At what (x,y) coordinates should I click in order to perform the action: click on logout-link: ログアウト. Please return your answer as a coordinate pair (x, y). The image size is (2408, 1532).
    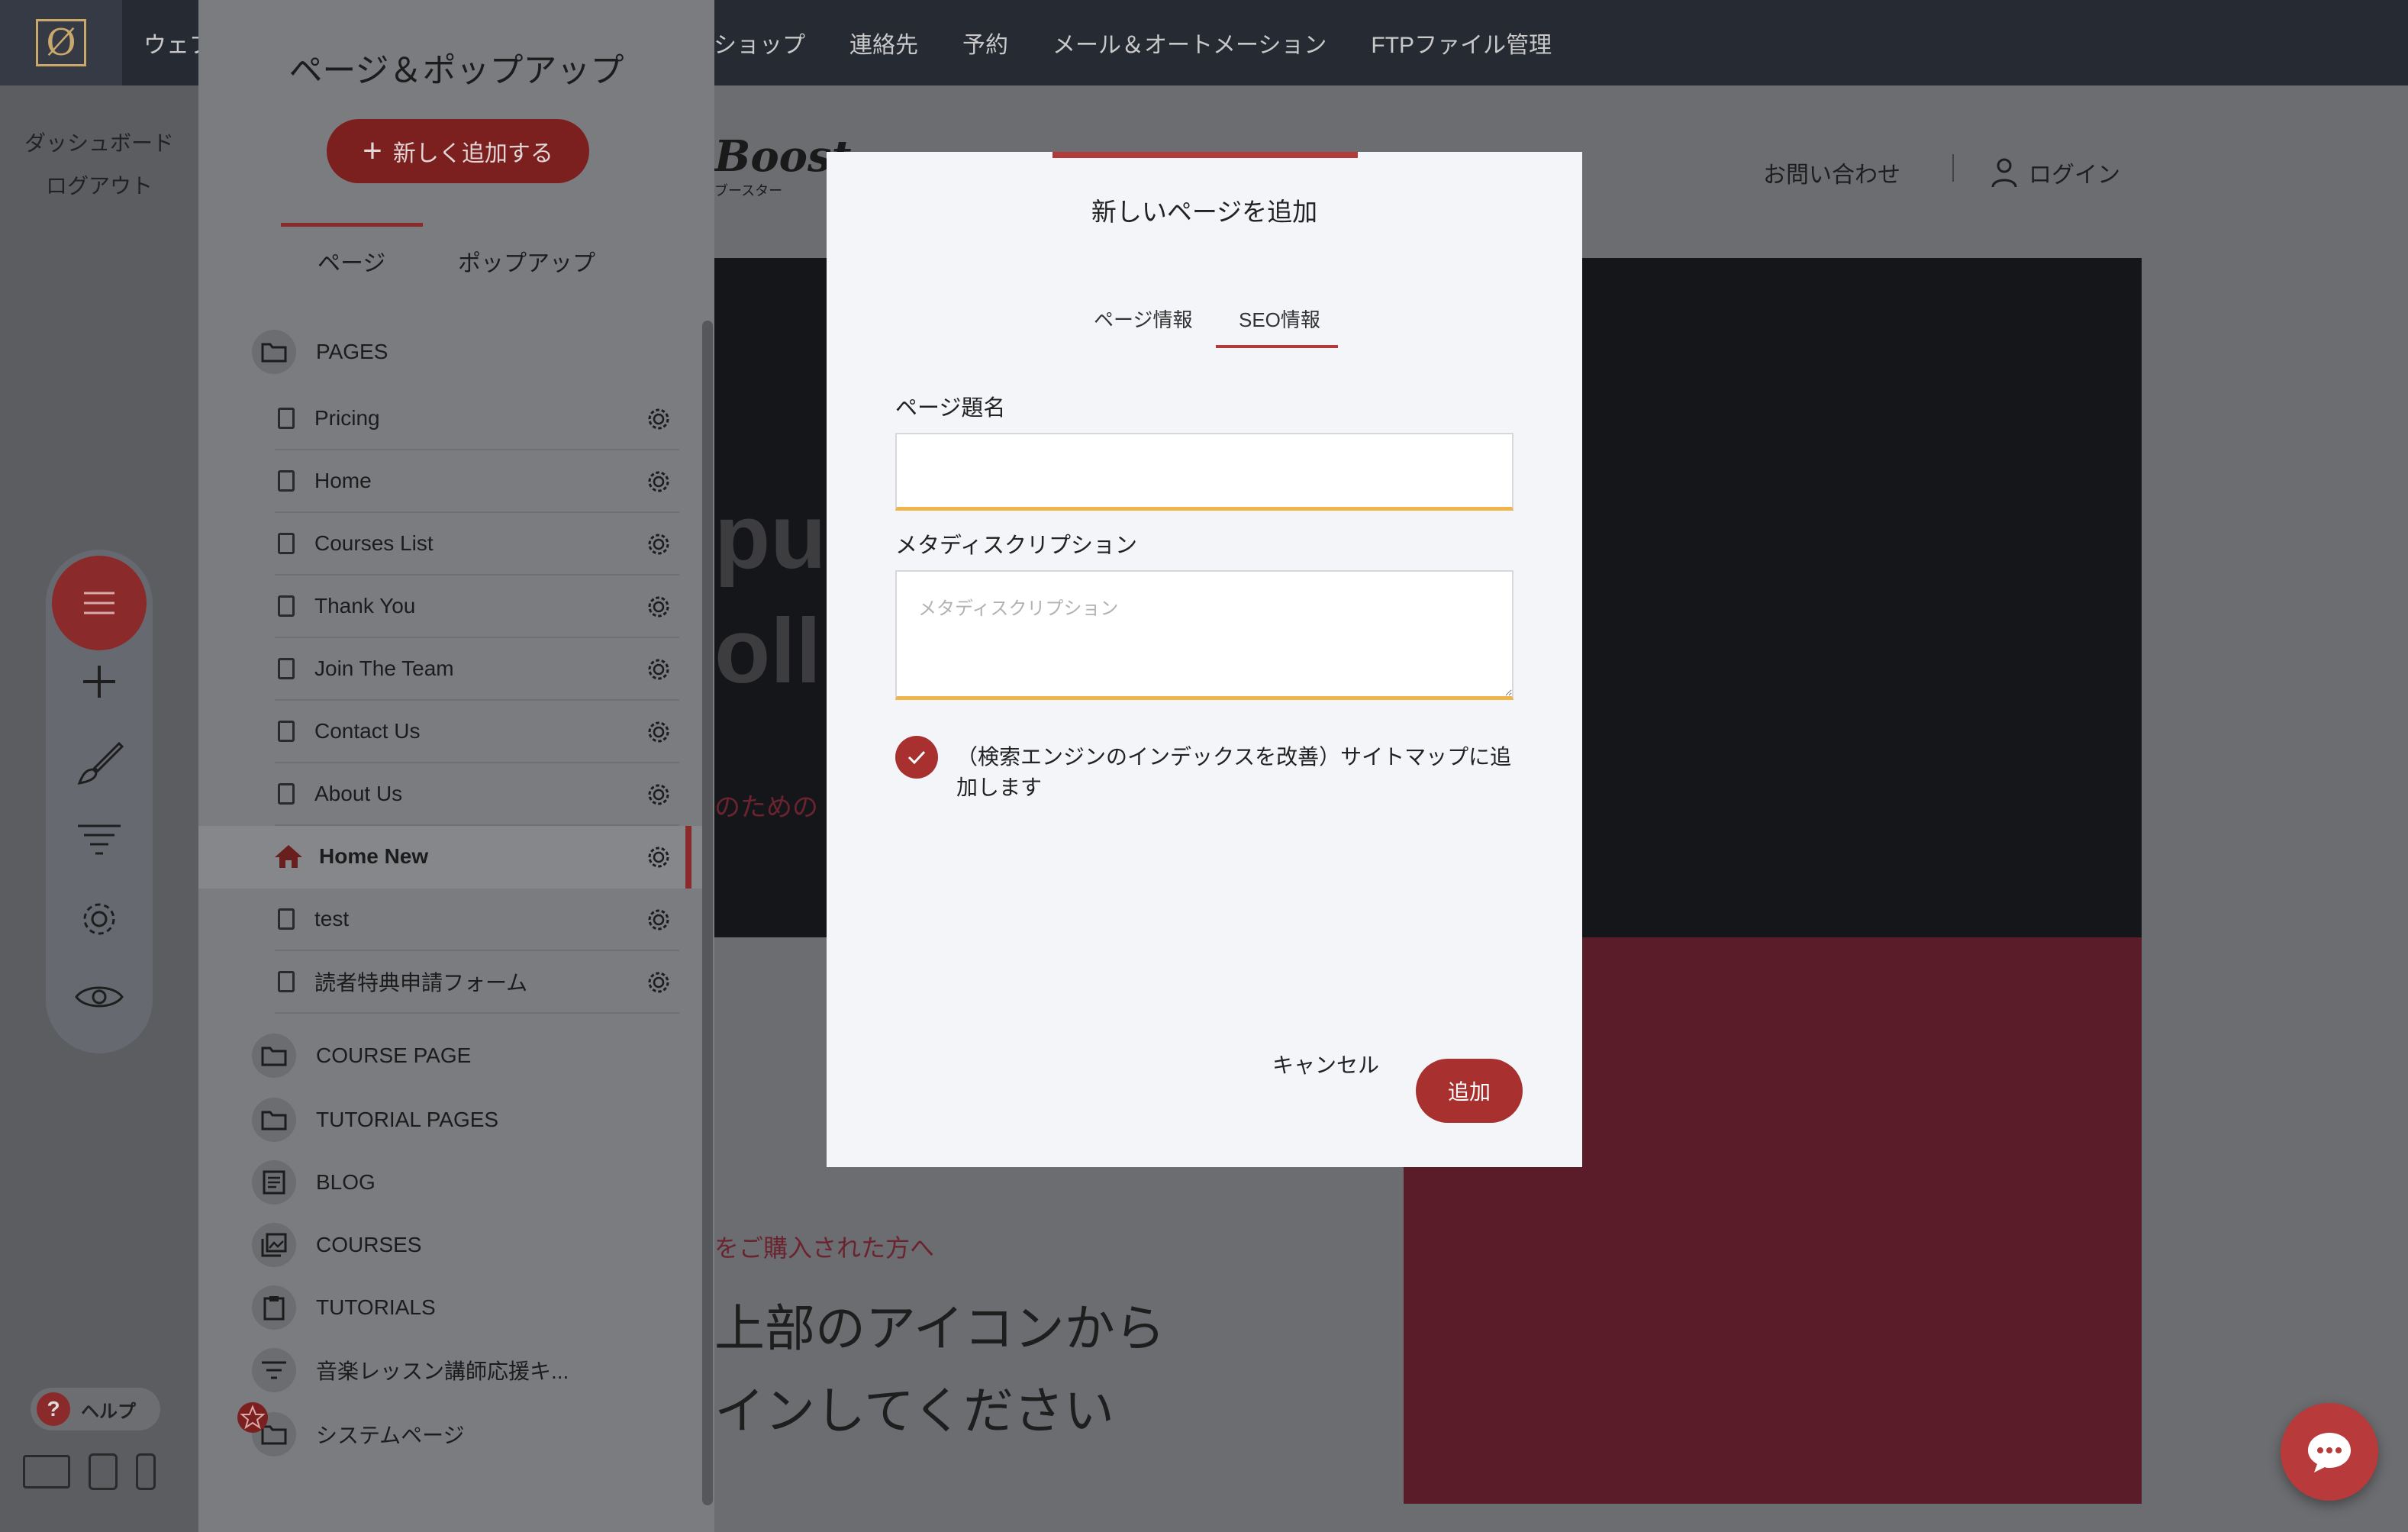
    Looking at the image, I should click on (99, 184).